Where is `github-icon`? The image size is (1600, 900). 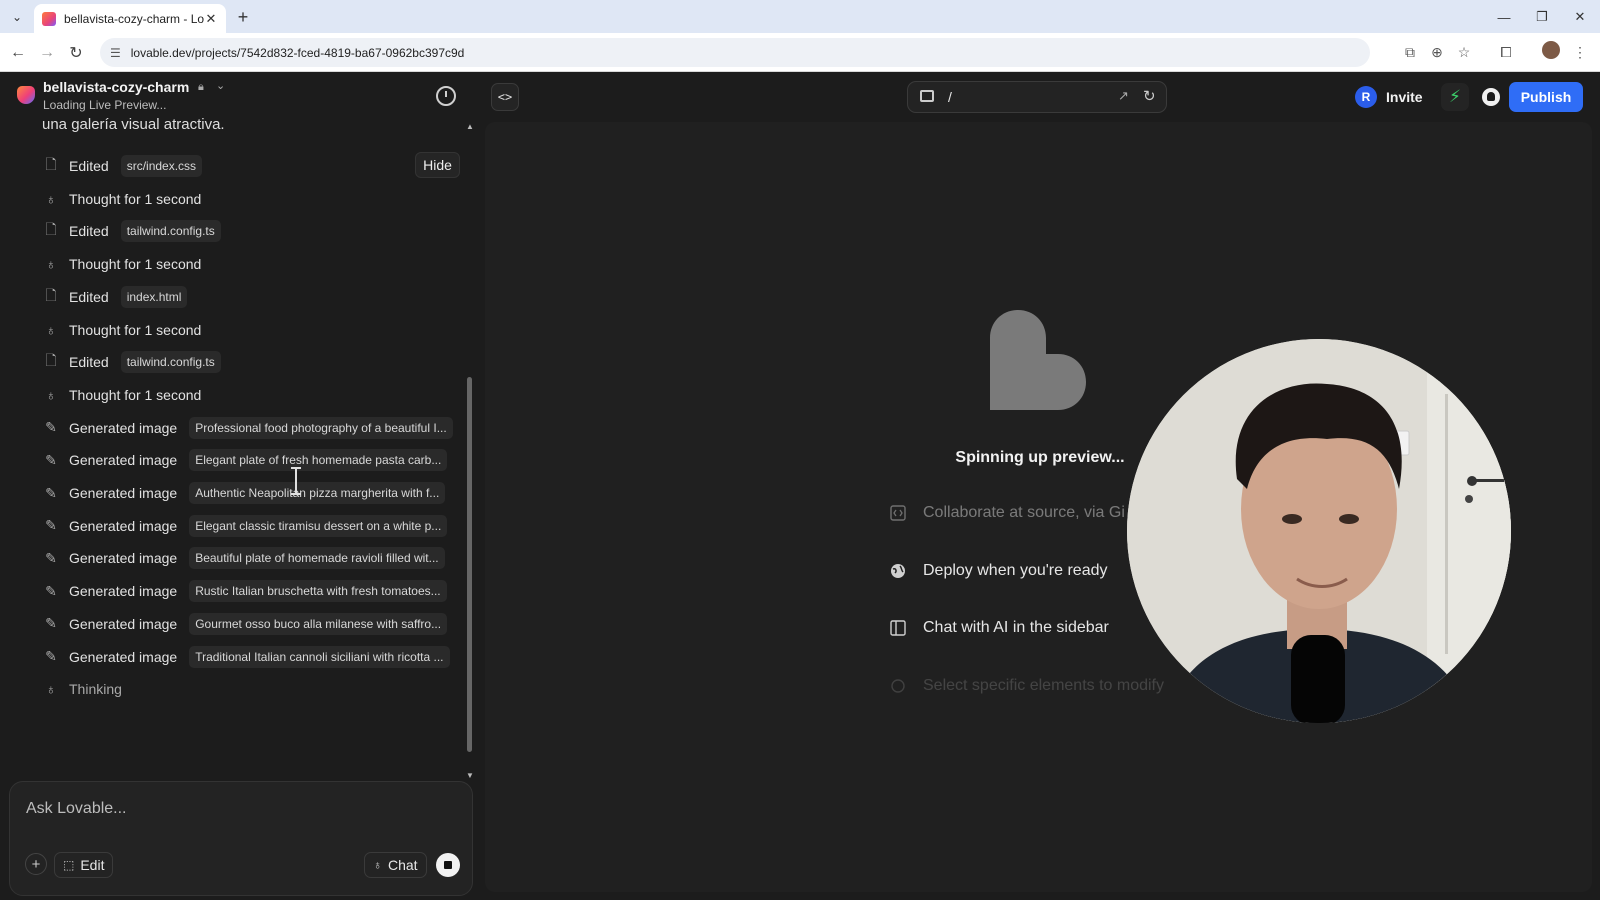 github-icon is located at coordinates (1491, 97).